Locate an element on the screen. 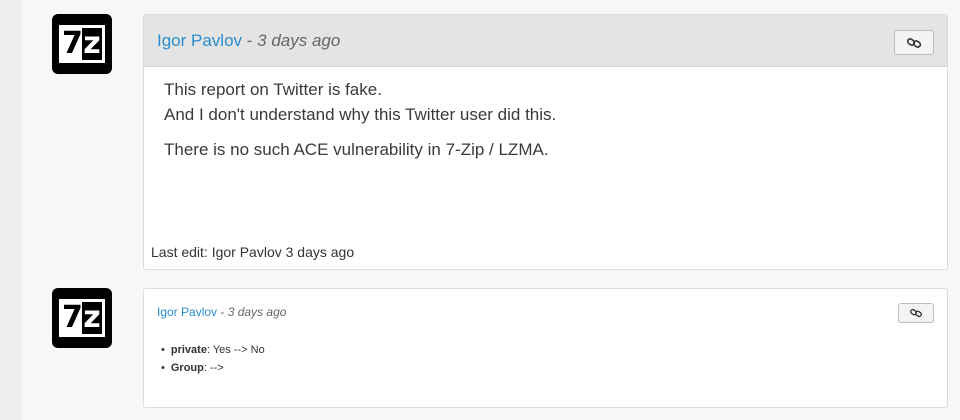 This screenshot has width=960, height=420. list-item: Group: --> is located at coordinates (217, 368).